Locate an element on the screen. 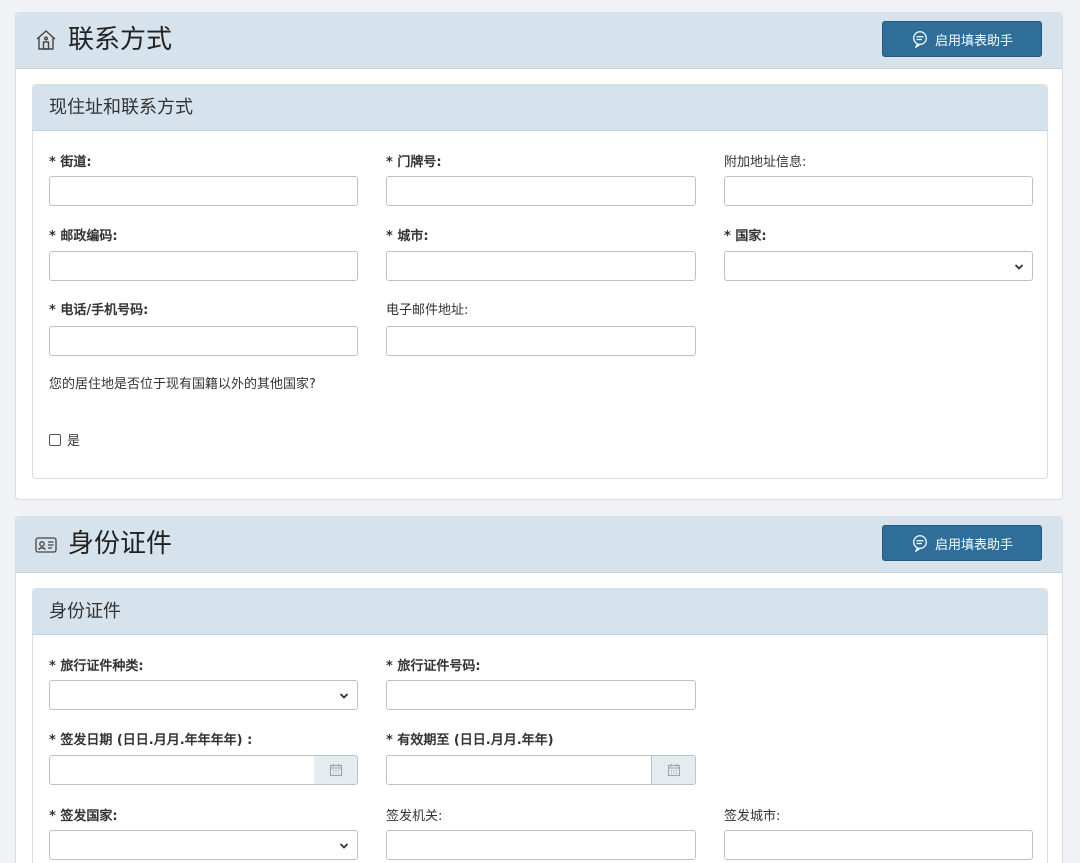 This screenshot has width=1080, height=863. postal-code-input is located at coordinates (203, 266).